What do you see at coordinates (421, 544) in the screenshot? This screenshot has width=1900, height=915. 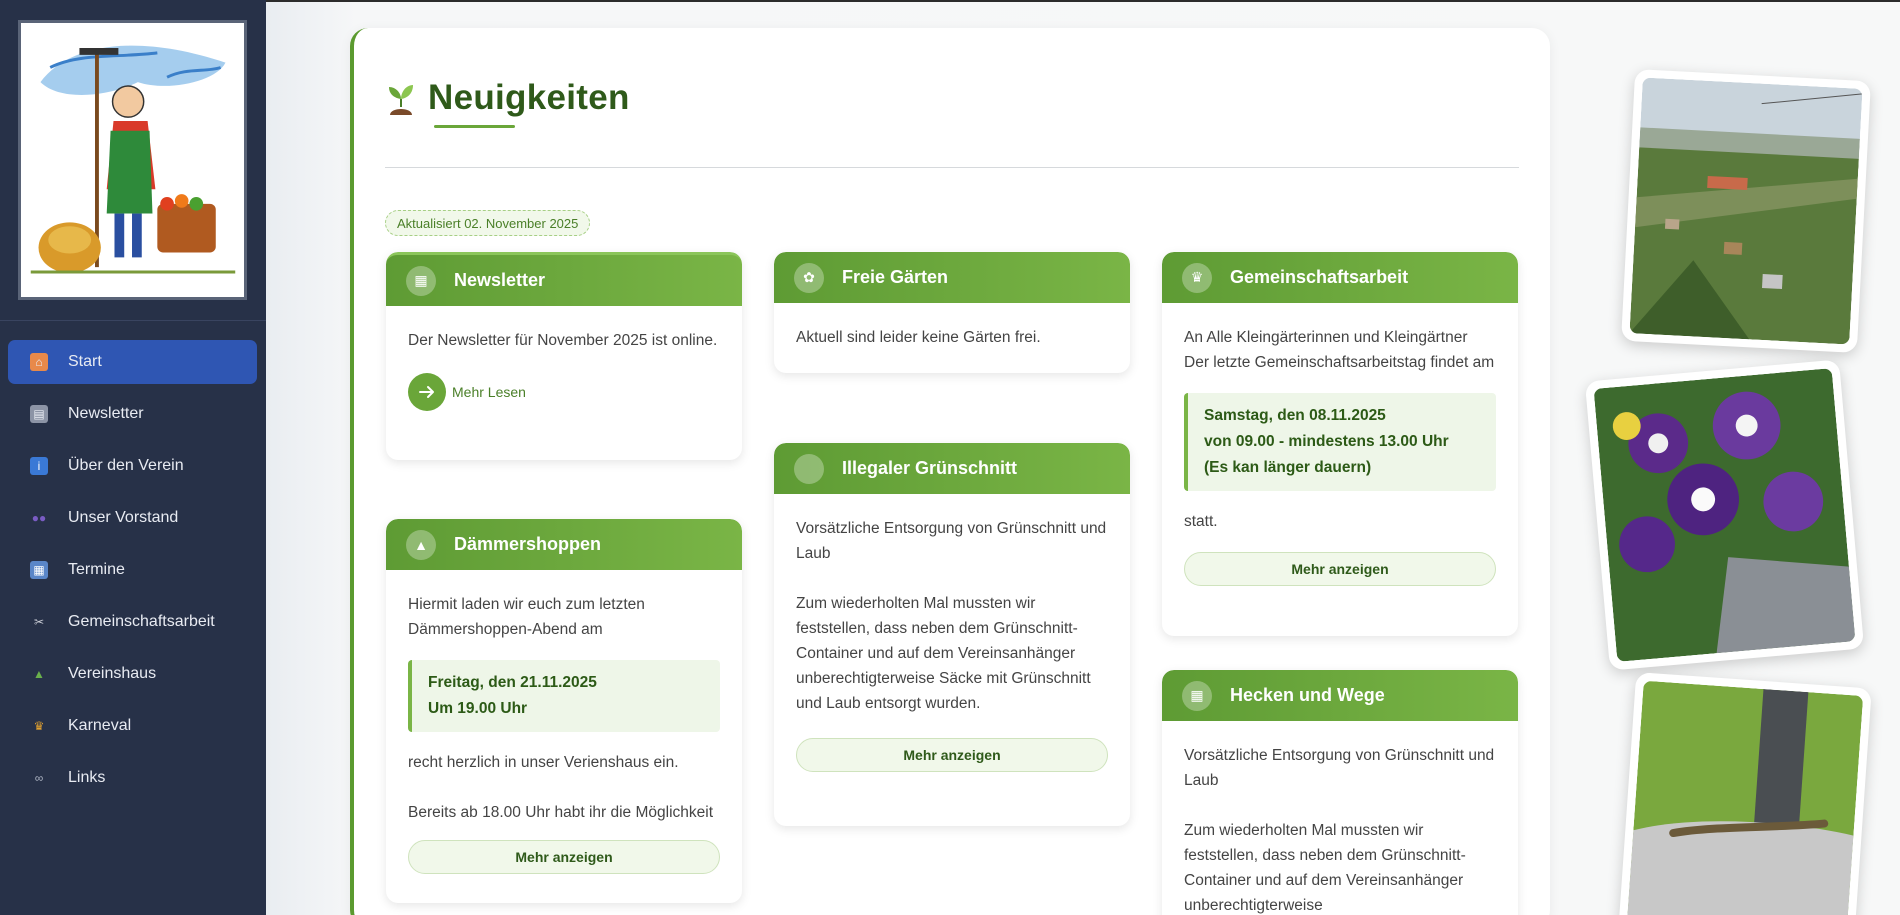 I see `tent-icon: ▲` at bounding box center [421, 544].